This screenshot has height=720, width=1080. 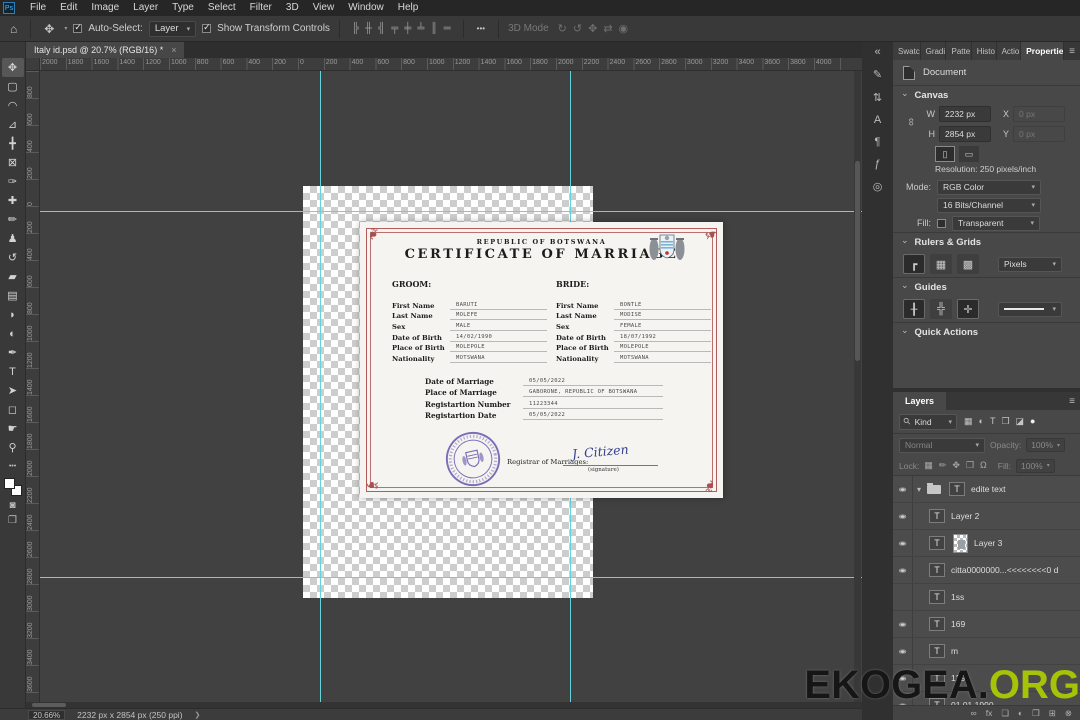 I want to click on align-icon: ╫, so click(x=368, y=28).